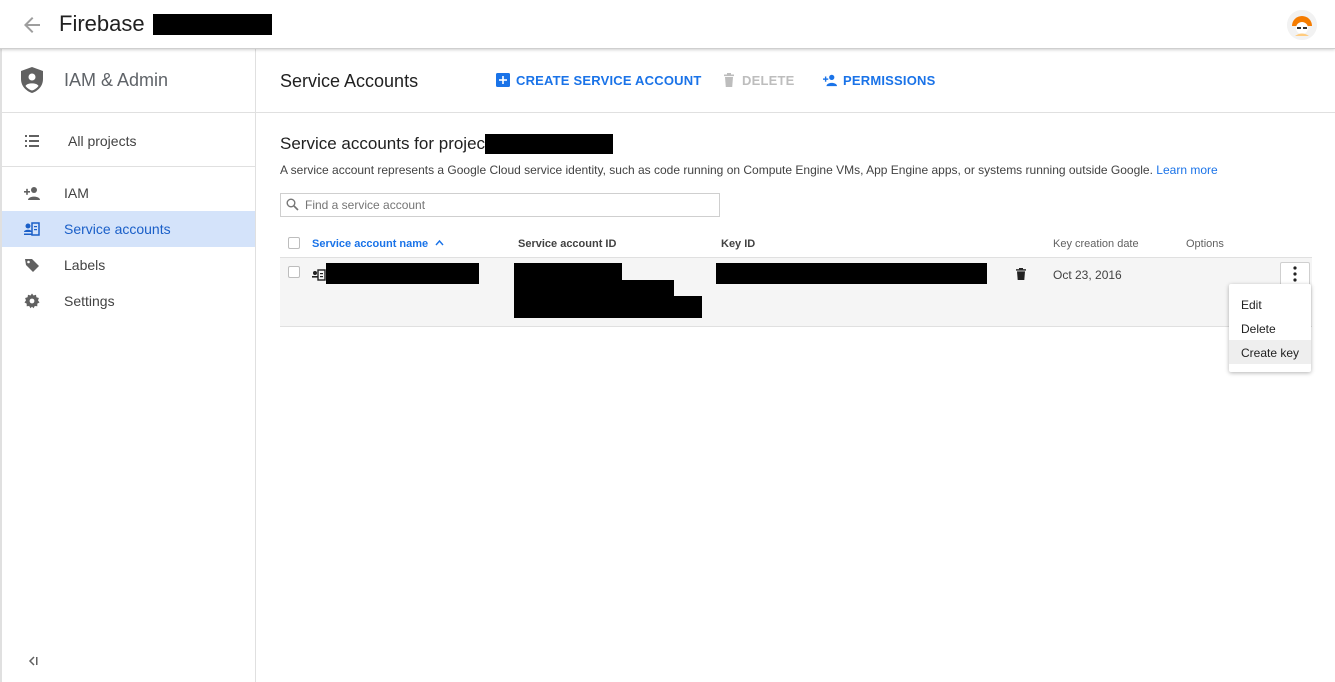 Image resolution: width=1335 pixels, height=682 pixels. I want to click on redacted-key-id, so click(851, 273).